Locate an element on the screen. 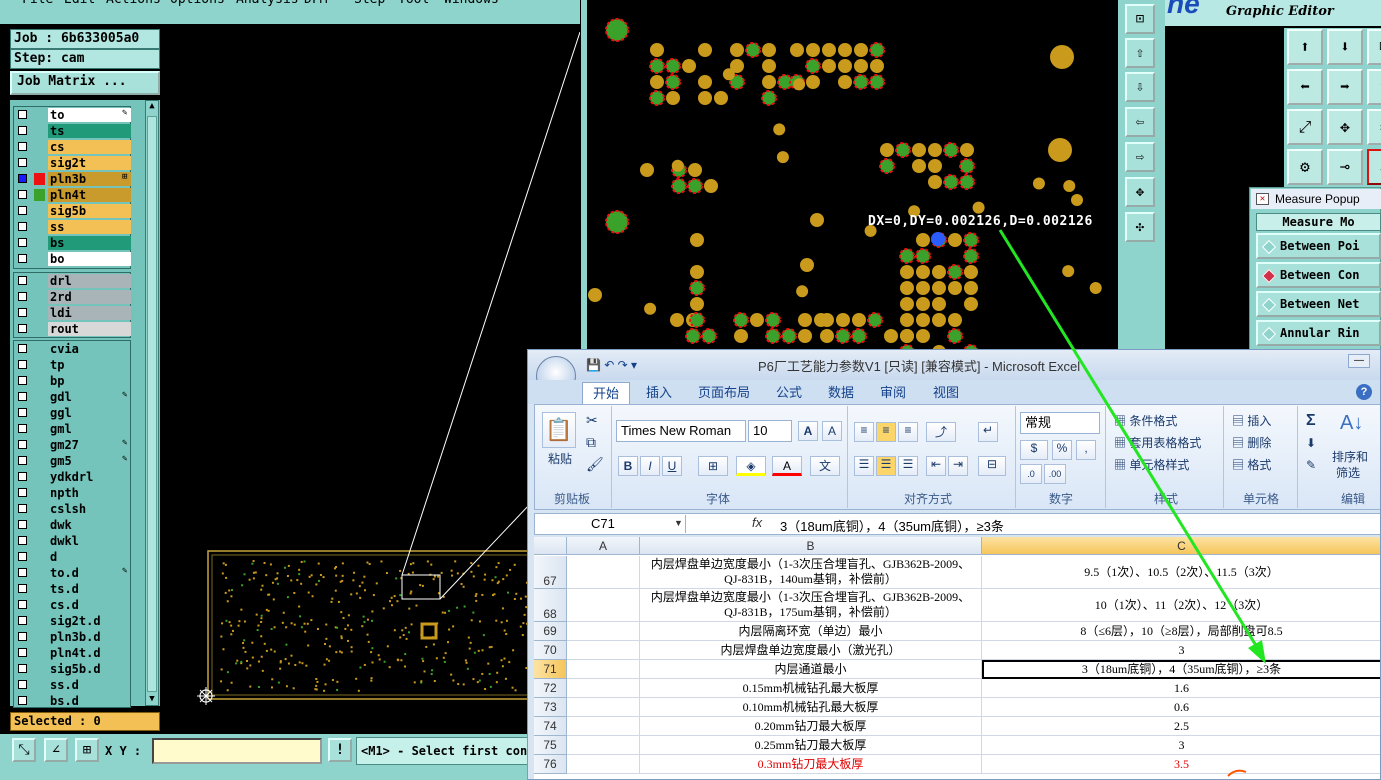  format-painter-icon: 🖌 is located at coordinates (595, 464).